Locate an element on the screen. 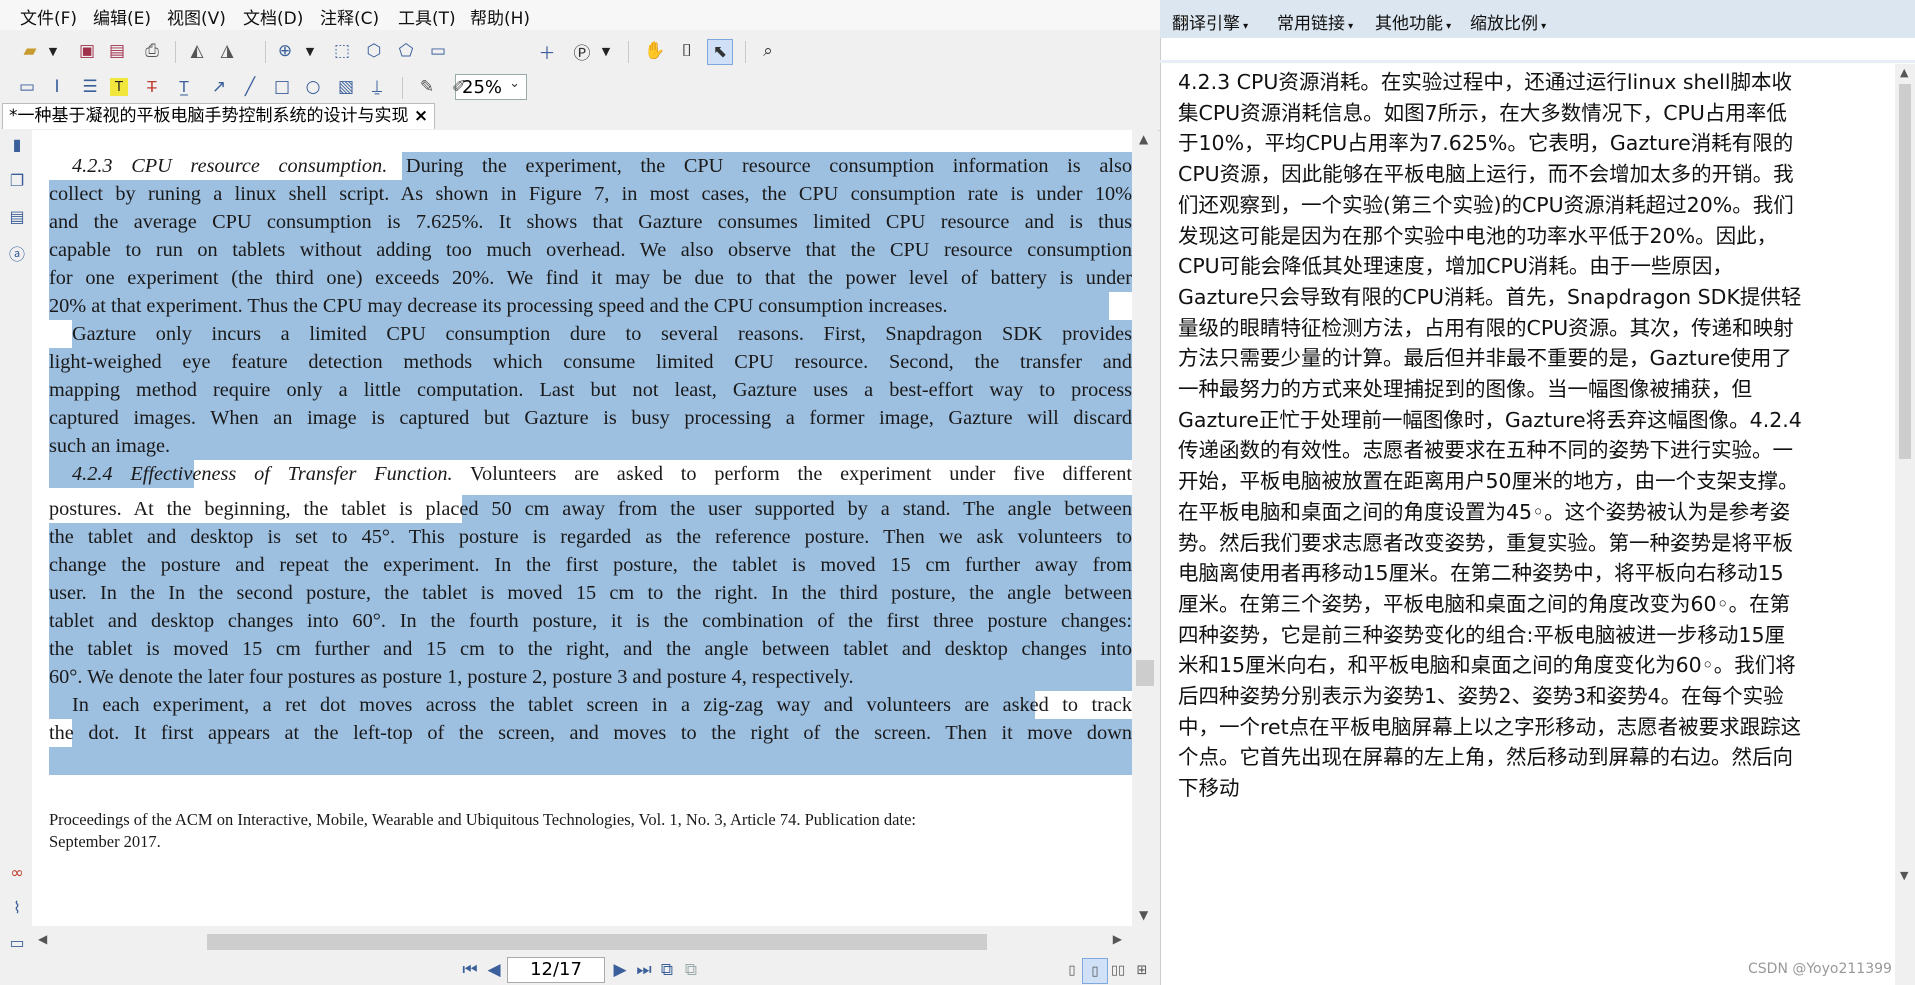 Image resolution: width=1915 pixels, height=985 pixels. fit-width-icon: ⬡ is located at coordinates (374, 51).